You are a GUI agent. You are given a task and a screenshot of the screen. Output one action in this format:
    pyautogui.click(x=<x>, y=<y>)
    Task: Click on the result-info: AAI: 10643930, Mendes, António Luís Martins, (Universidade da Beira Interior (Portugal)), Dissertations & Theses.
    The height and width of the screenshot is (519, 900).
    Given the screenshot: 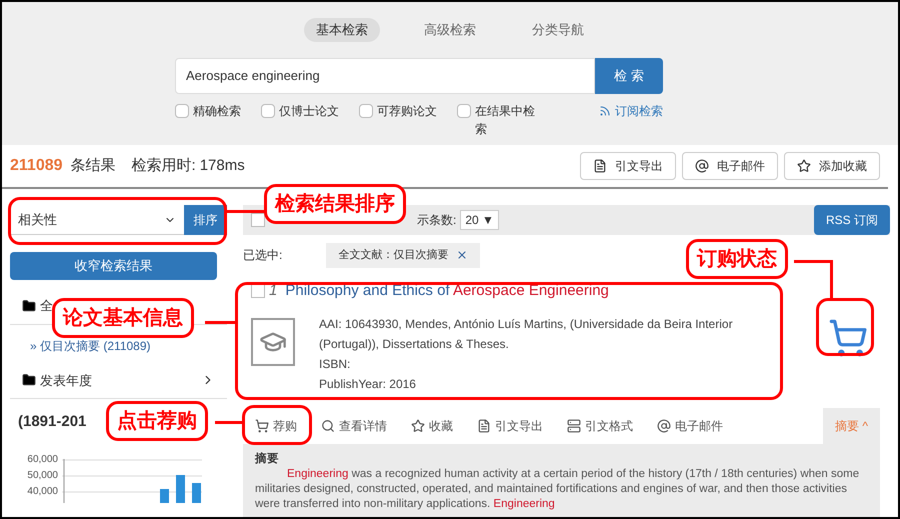 What is the action you would take?
    pyautogui.click(x=526, y=334)
    